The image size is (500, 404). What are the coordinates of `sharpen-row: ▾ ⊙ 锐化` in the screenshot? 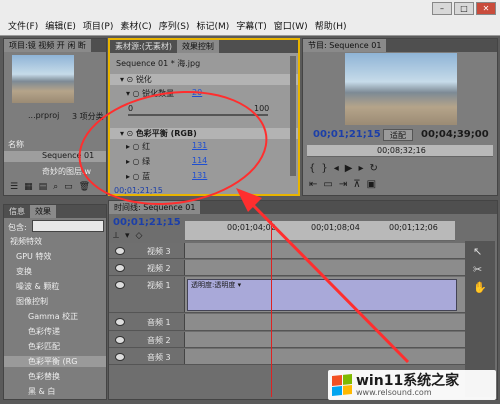 It's located at (204, 79).